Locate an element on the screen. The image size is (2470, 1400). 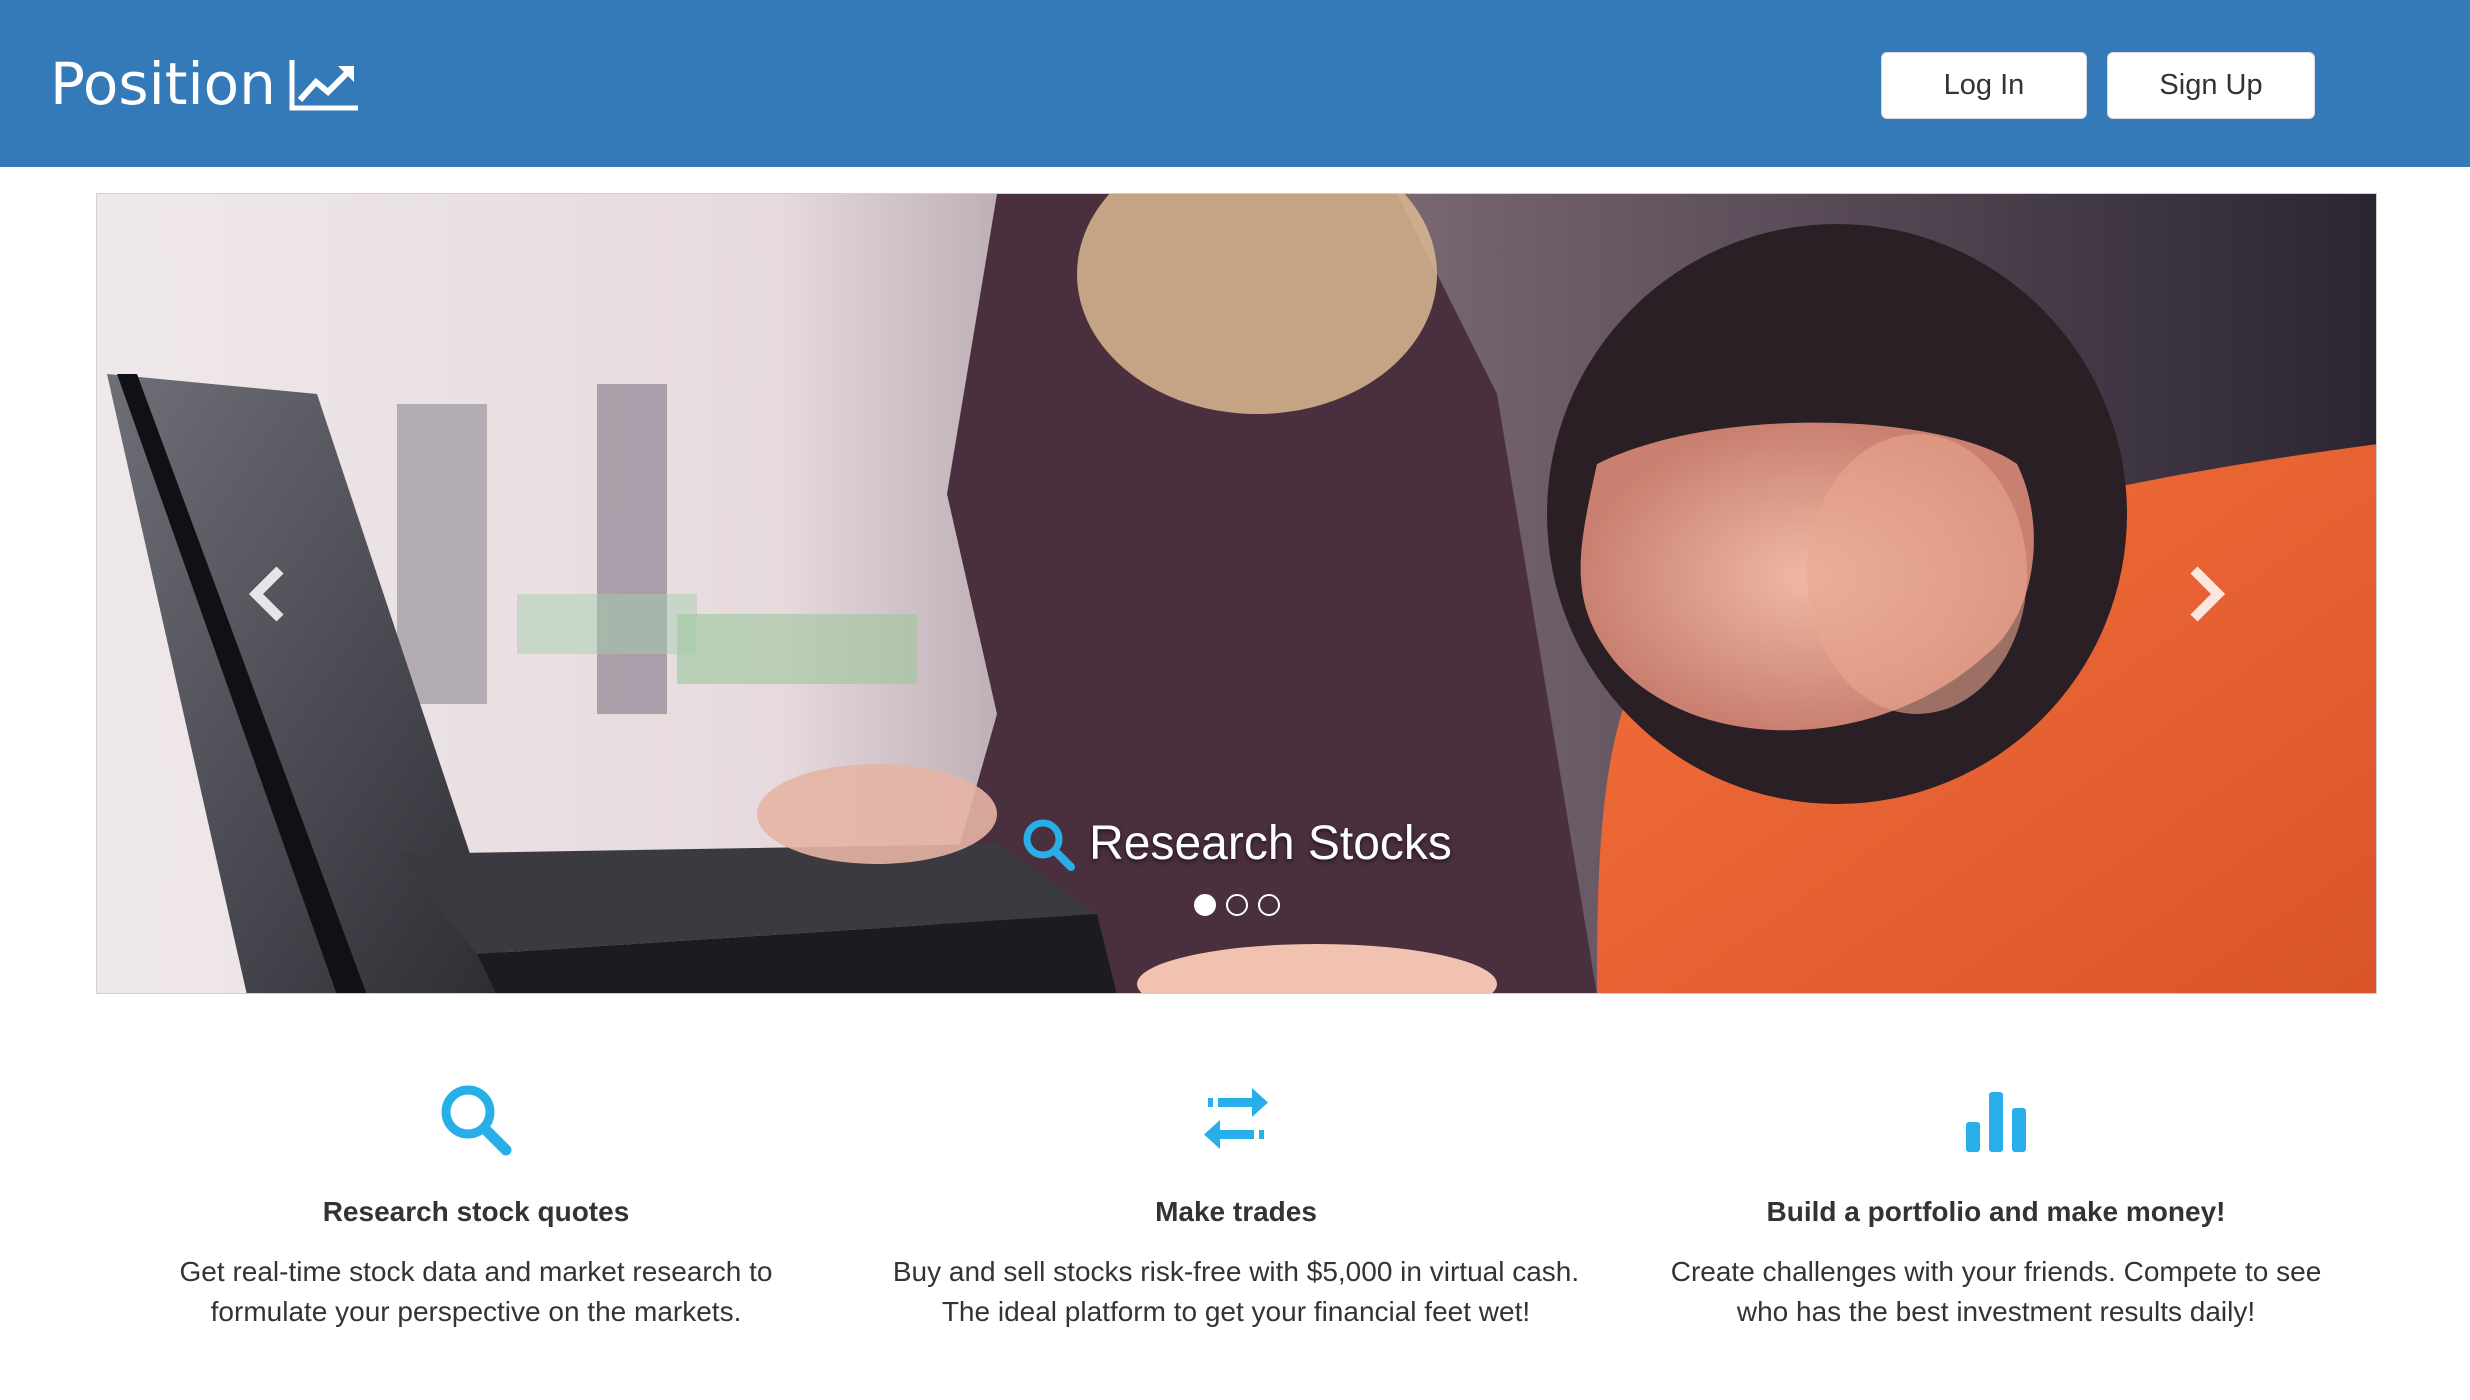
signup-button: Sign Up is located at coordinates (2211, 85).